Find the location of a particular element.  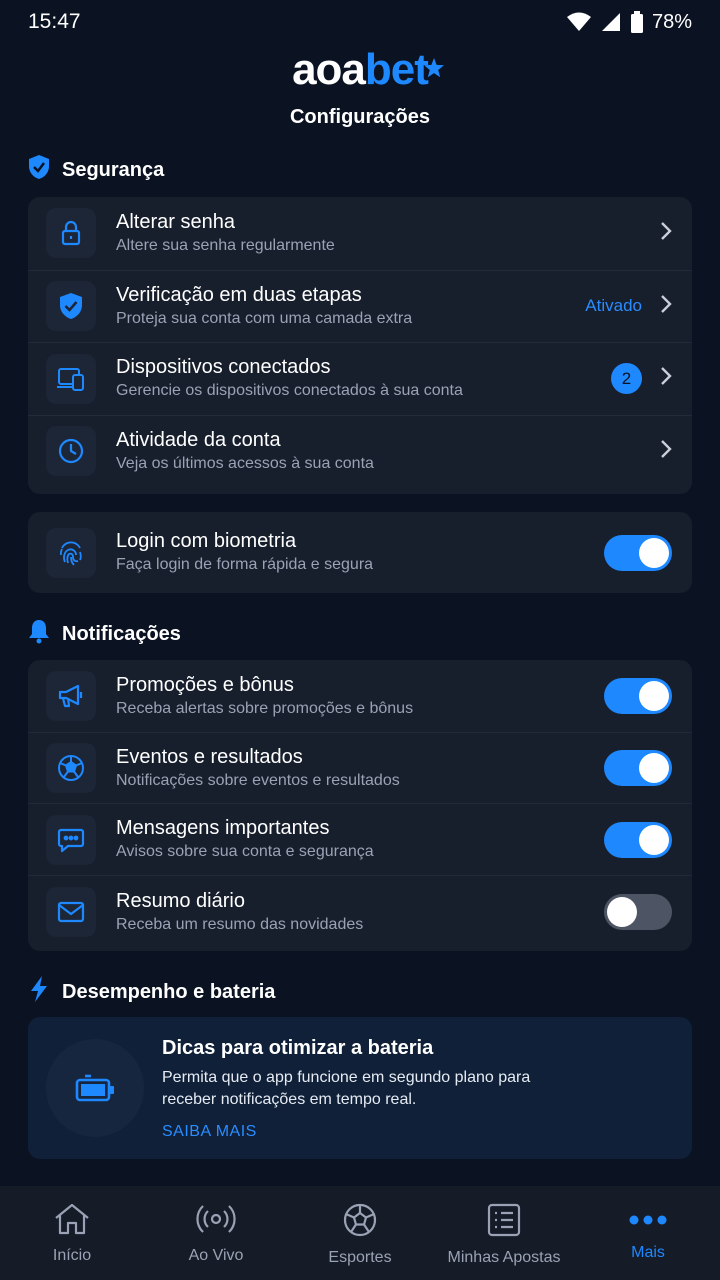

status-icons: 78% is located at coordinates (629, 22).